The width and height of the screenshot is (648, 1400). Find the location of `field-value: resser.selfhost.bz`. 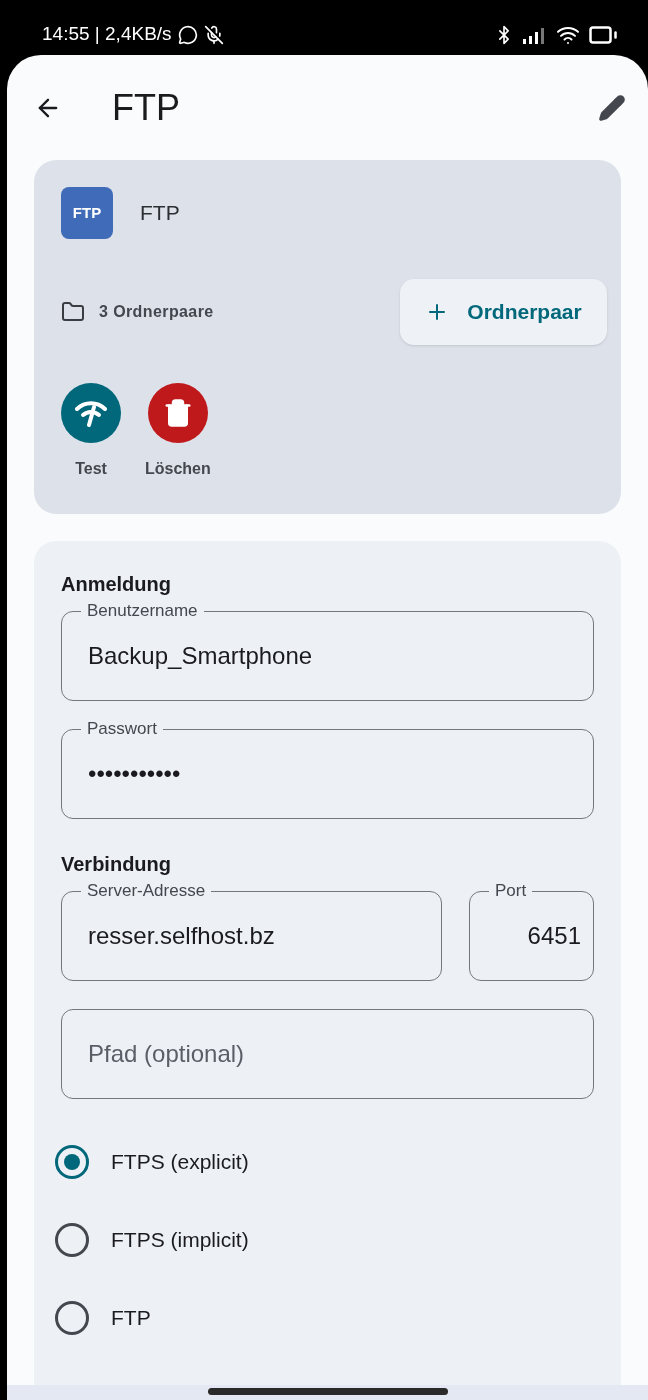

field-value: resser.selfhost.bz is located at coordinates (181, 936).